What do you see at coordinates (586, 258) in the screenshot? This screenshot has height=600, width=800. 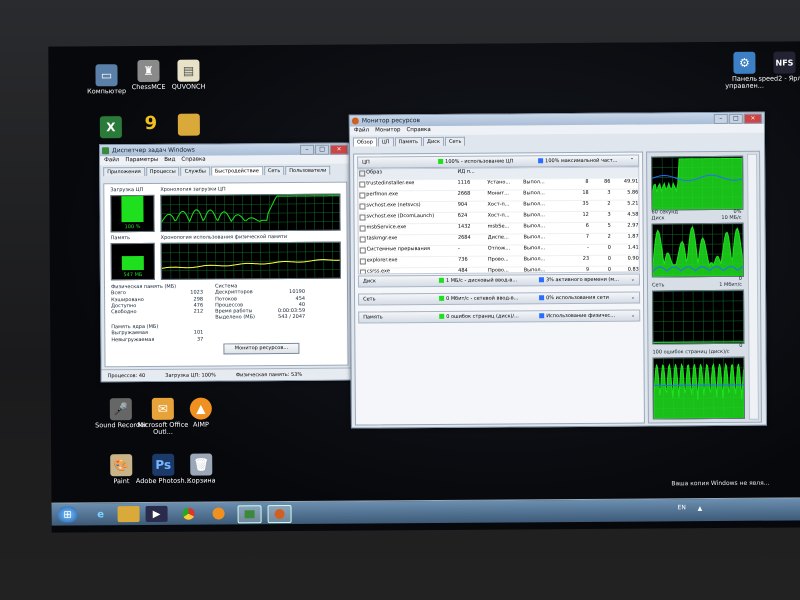 I see `table-cell: 23` at bounding box center [586, 258].